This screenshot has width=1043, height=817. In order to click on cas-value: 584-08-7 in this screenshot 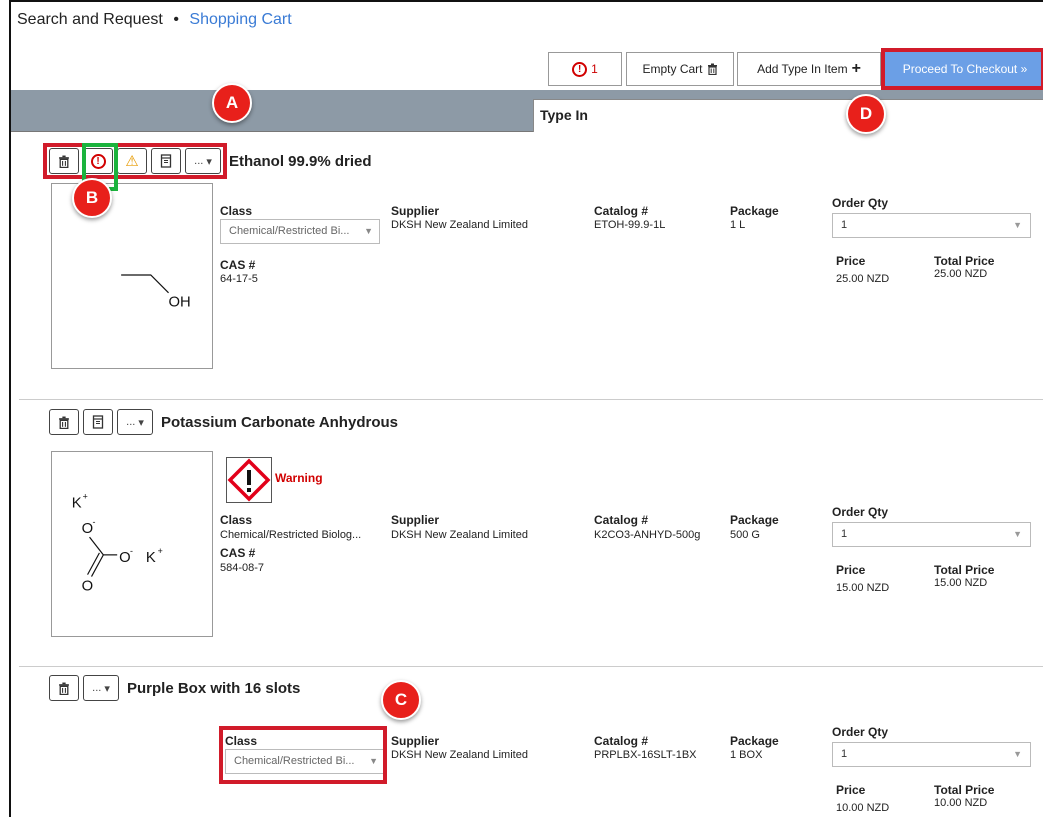, I will do `click(242, 568)`.